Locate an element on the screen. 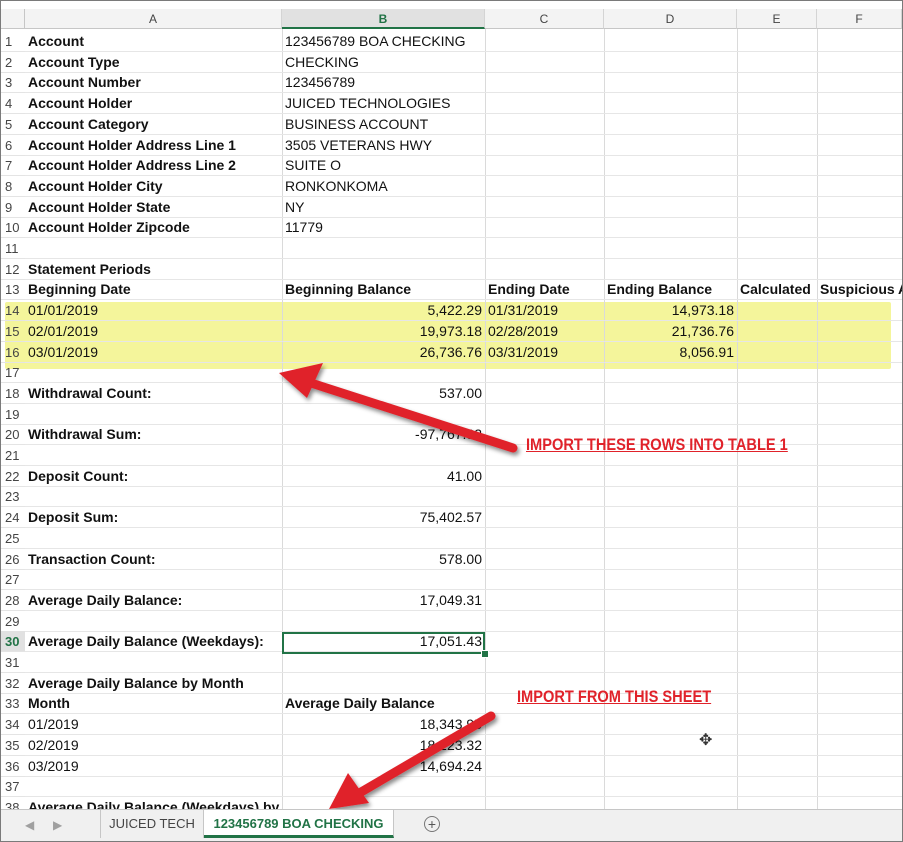 This screenshot has width=903, height=842. fill-handle is located at coordinates (485, 654).